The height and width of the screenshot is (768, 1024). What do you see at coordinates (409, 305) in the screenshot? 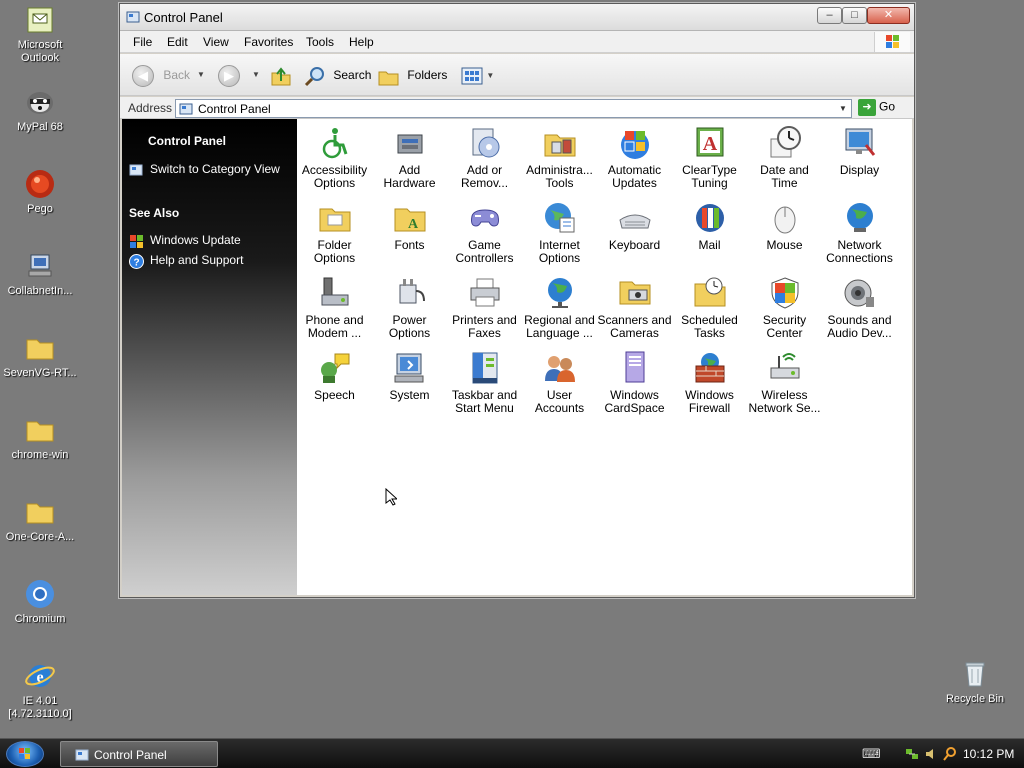
I see `cp-item-power-options: Power Options` at bounding box center [409, 305].